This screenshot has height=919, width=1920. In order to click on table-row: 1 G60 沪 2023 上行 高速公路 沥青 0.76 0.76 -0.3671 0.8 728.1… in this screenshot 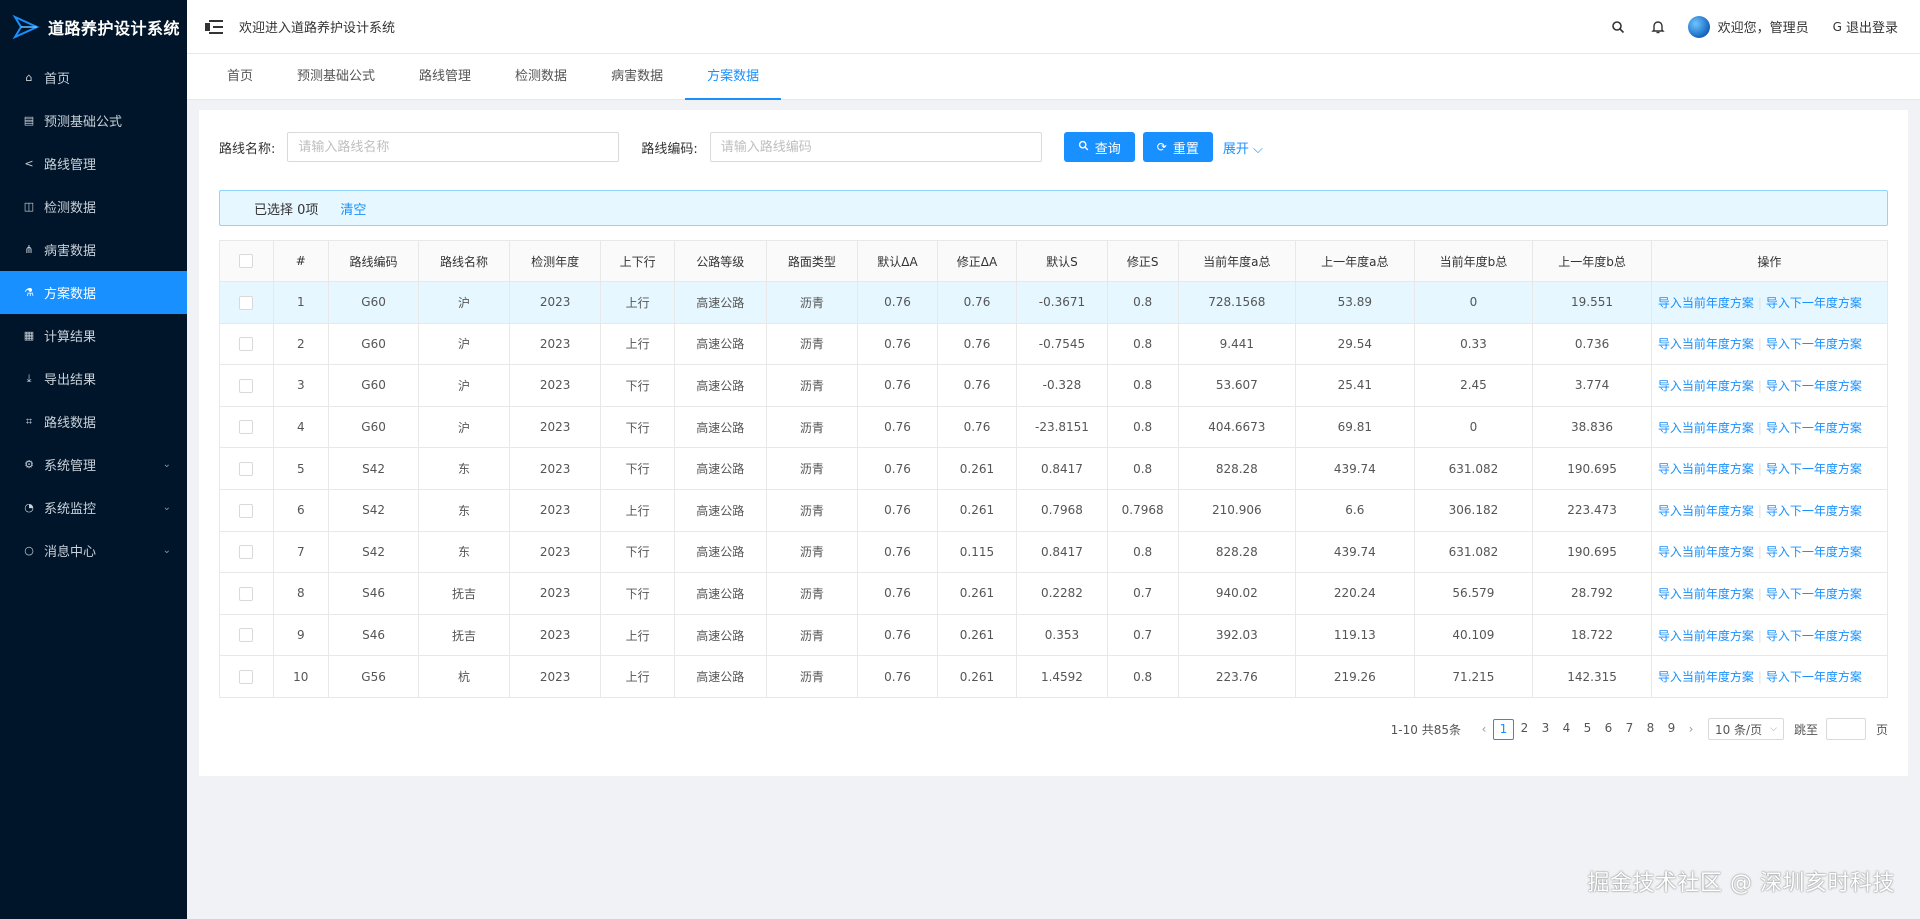, I will do `click(1054, 302)`.